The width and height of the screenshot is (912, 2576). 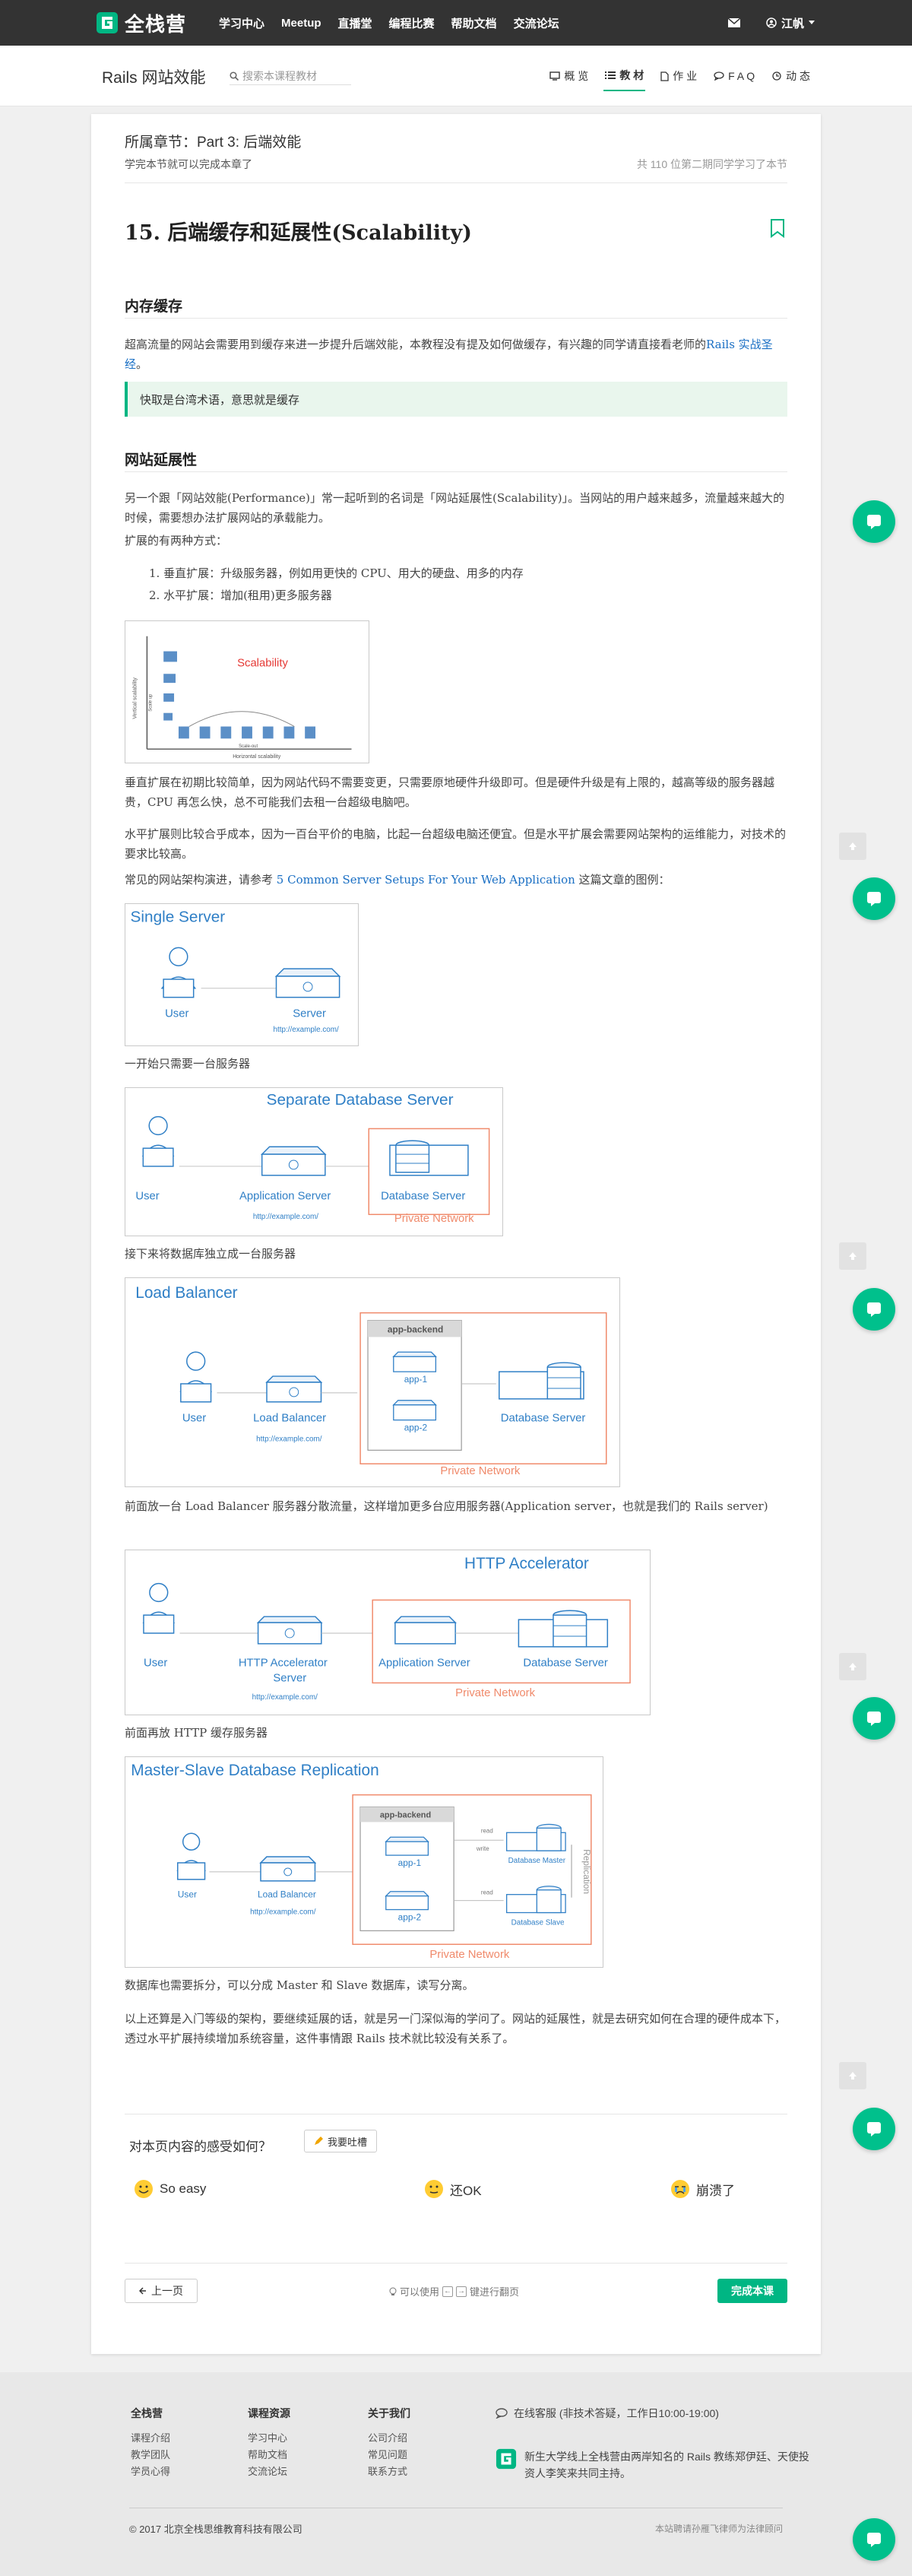 I want to click on tab-activity: 动 态, so click(x=791, y=76).